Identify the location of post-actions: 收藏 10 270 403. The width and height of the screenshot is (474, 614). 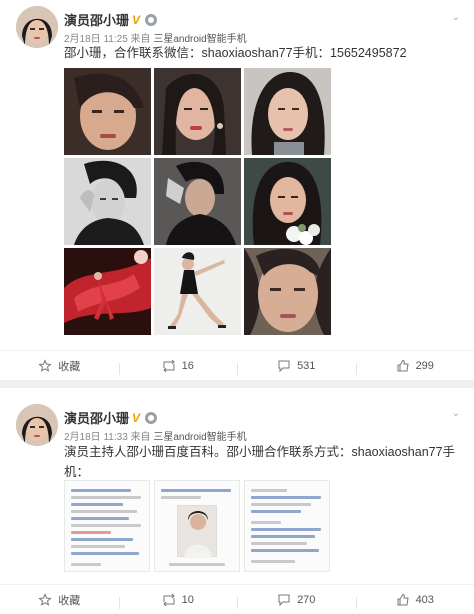
(237, 599).